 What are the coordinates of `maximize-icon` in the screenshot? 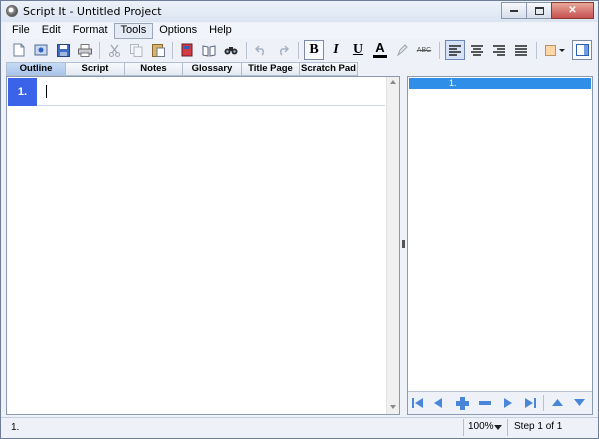 It's located at (539, 10).